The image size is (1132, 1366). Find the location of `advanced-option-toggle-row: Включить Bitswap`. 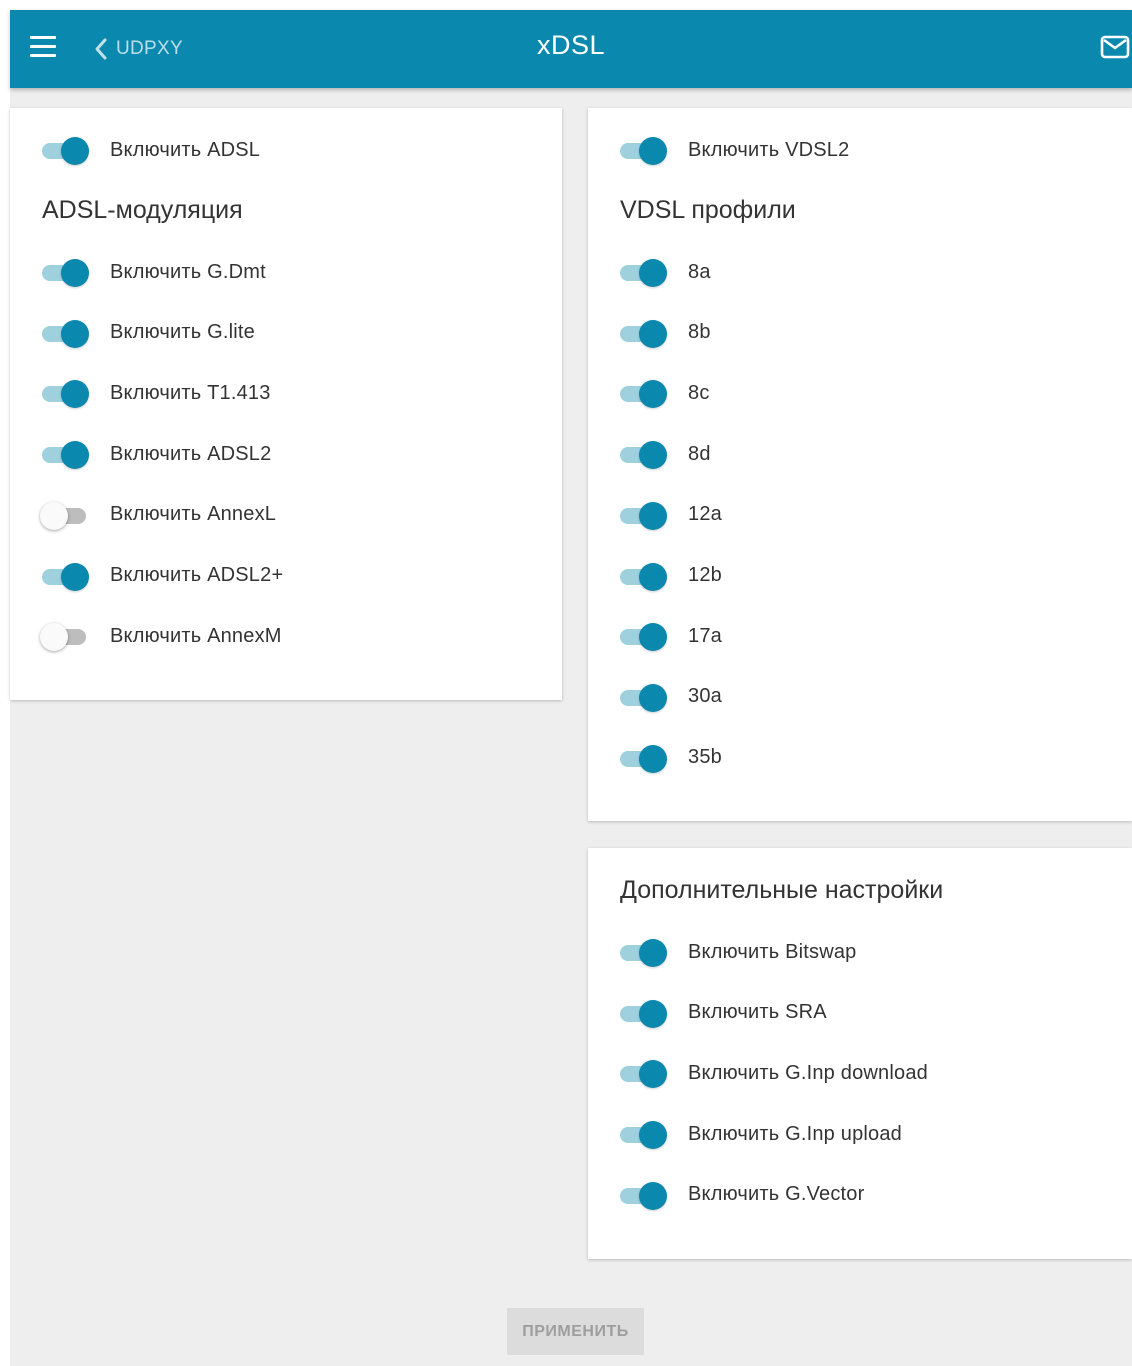

advanced-option-toggle-row: Включить Bitswap is located at coordinates (737, 952).